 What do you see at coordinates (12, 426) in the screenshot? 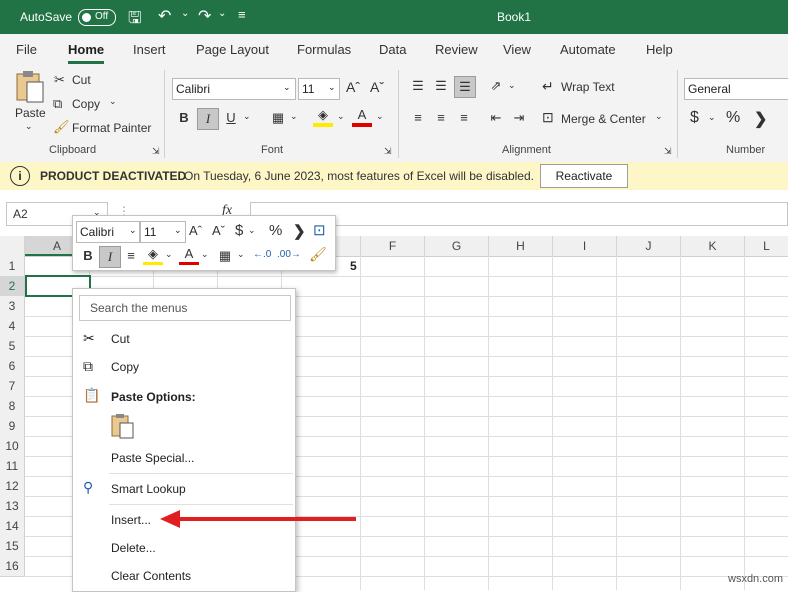
I see `row-header-9: 9` at bounding box center [12, 426].